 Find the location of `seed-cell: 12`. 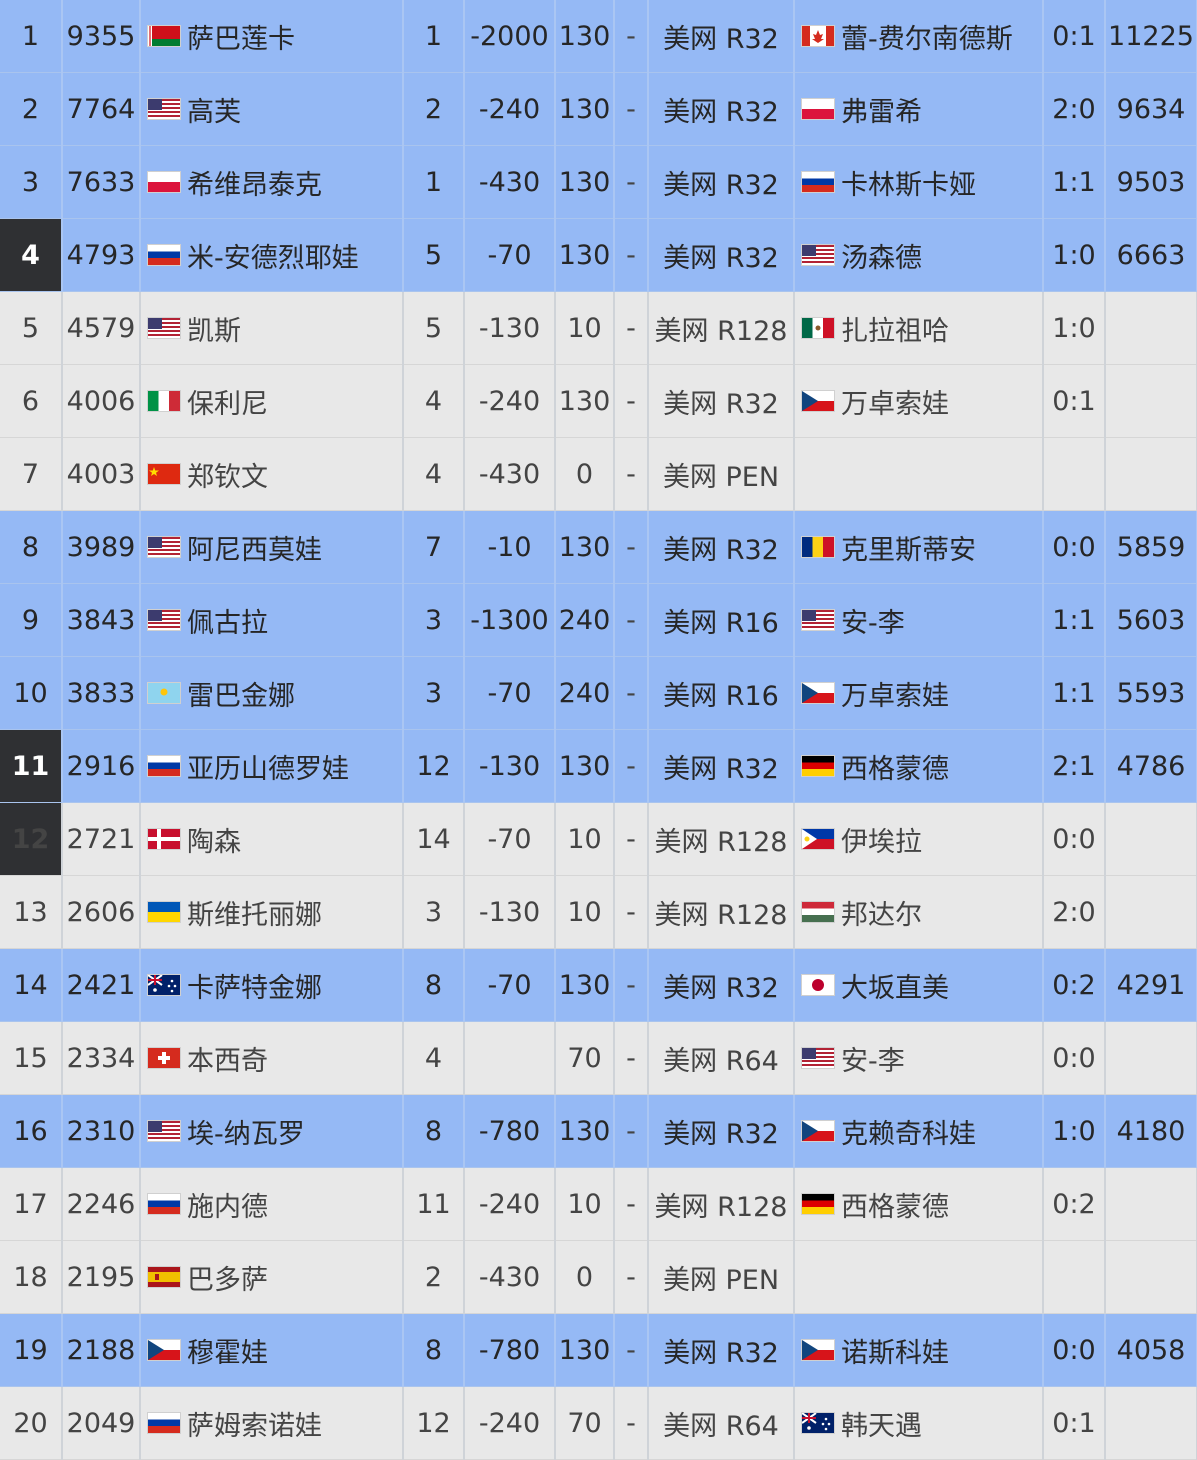

seed-cell: 12 is located at coordinates (434, 1423).